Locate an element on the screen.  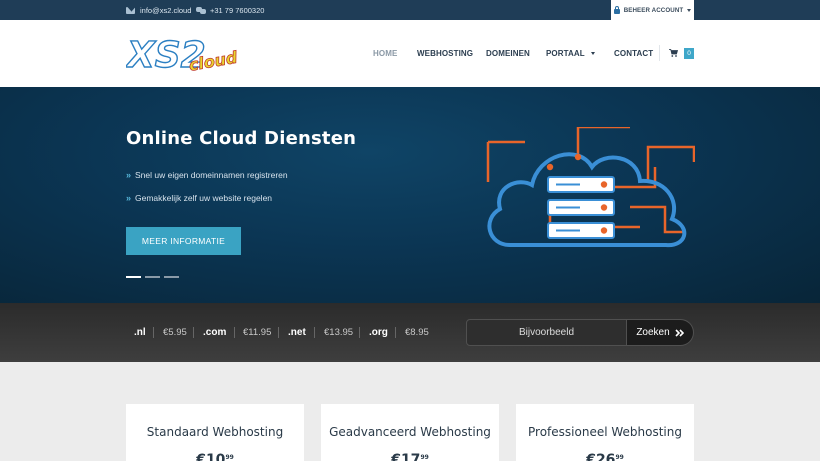
logo: XS2 cloud is located at coordinates (187, 55).